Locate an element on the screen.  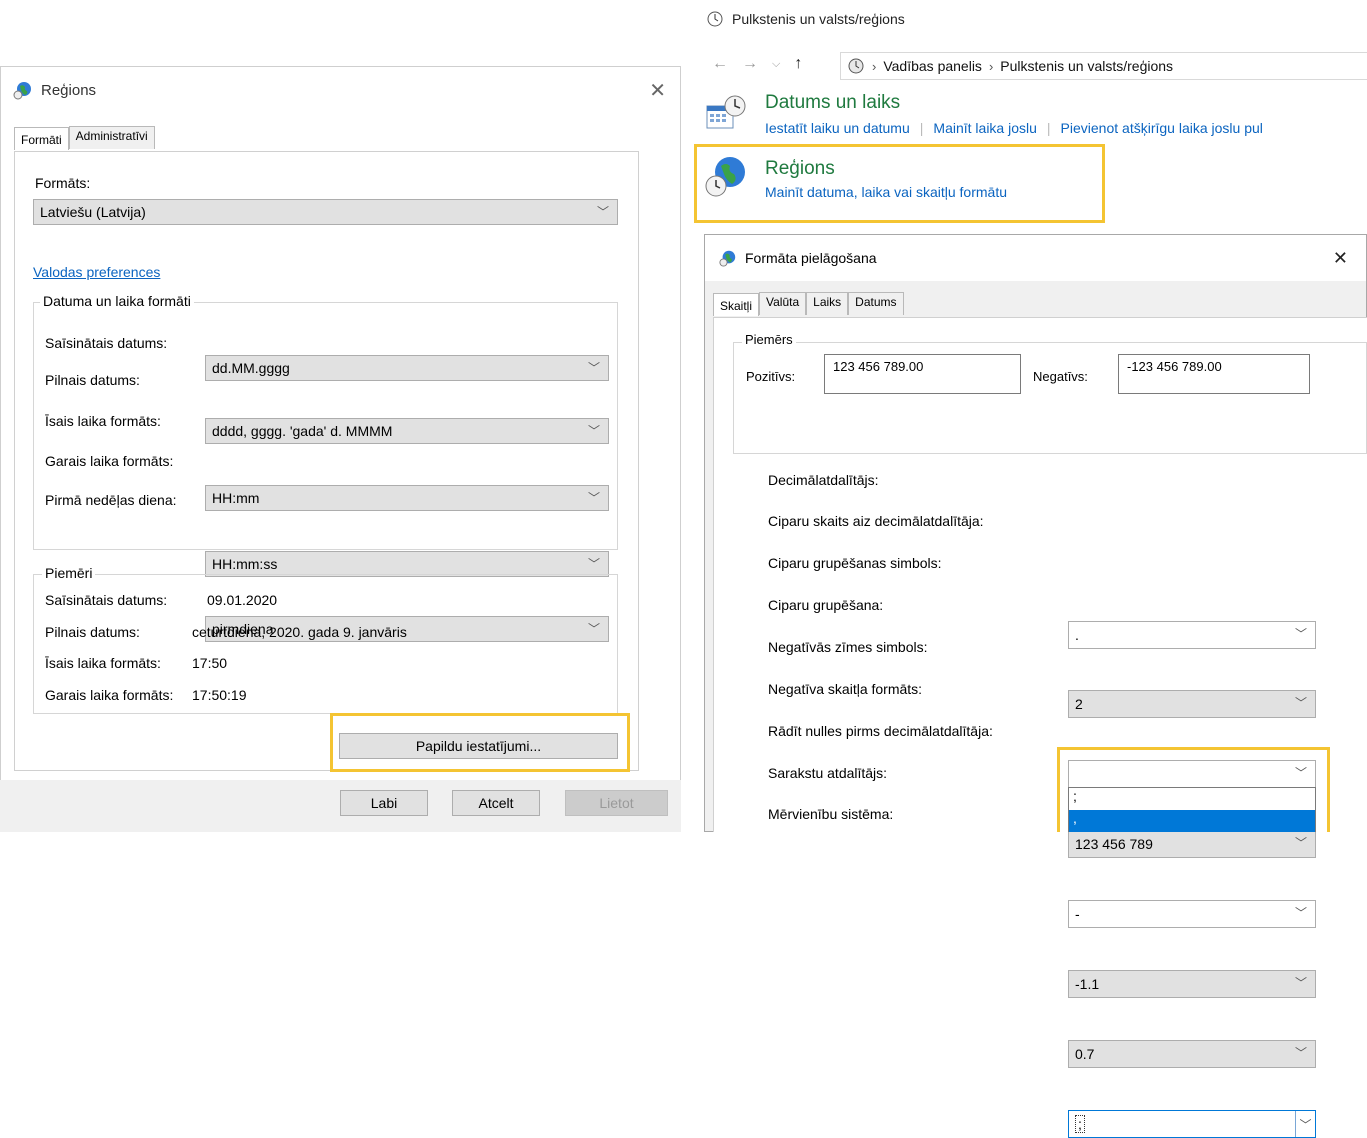
sample-legend: Piemērs is located at coordinates (769, 339).